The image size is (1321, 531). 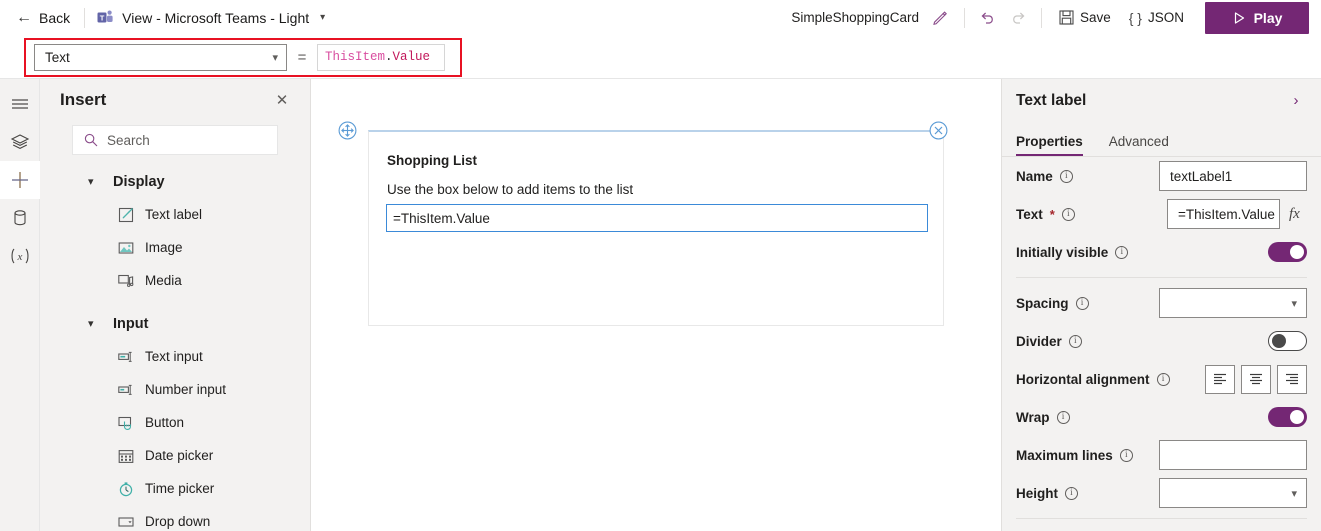 I want to click on insert-item-number-input: Number input, so click(x=175, y=389).